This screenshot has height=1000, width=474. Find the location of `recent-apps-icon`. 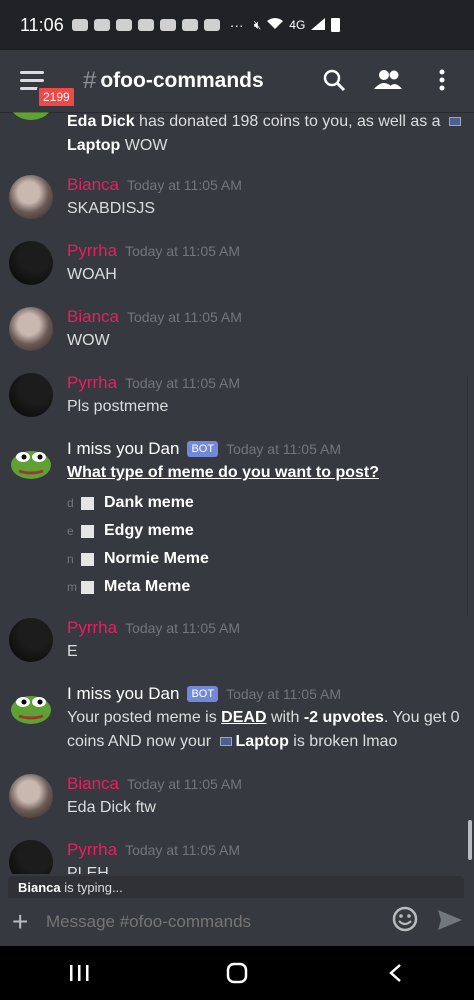

recent-apps-icon is located at coordinates (79, 973).